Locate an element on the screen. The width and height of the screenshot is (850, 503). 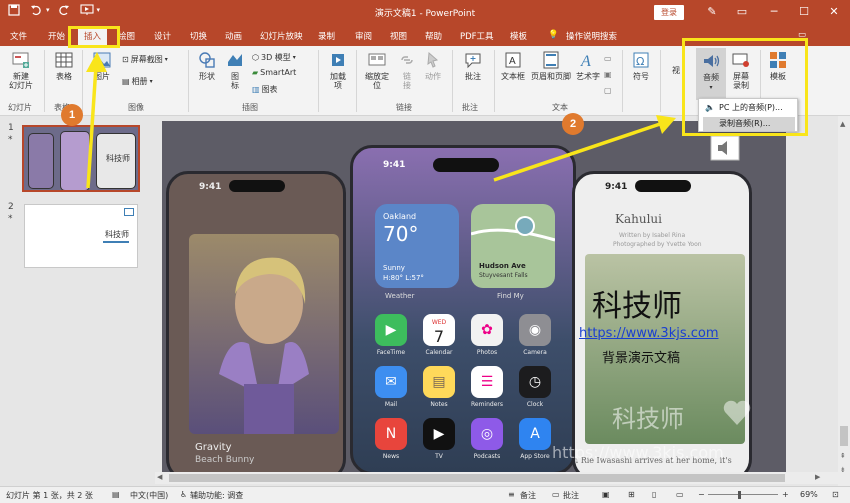
step-badge-2: 2 is located at coordinates (573, 124).